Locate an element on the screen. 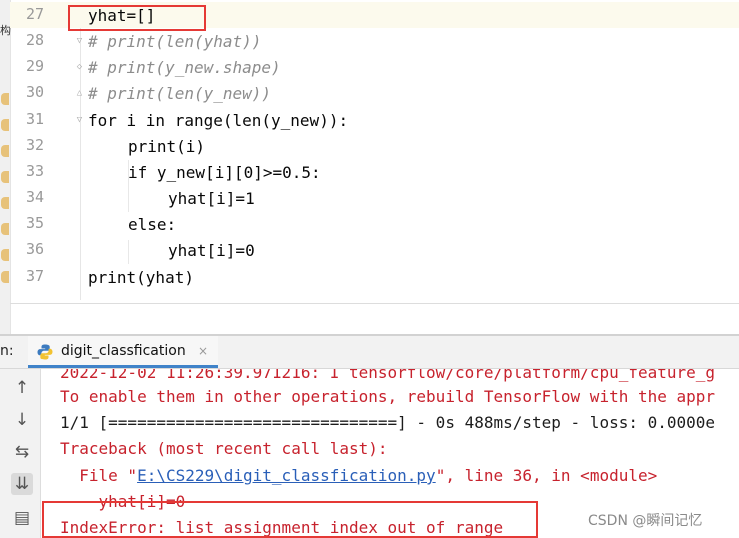 This screenshot has width=739, height=538. code-text: yhat[i]=0 is located at coordinates (211, 250).